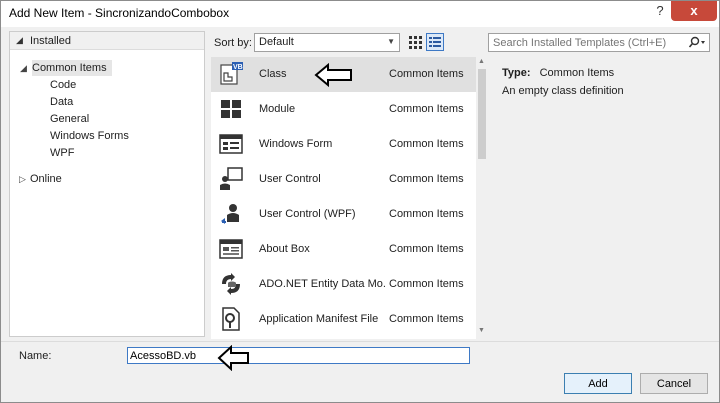 The image size is (720, 403). What do you see at coordinates (391, 41) in the screenshot?
I see `chevron-down-icon: ▼` at bounding box center [391, 41].